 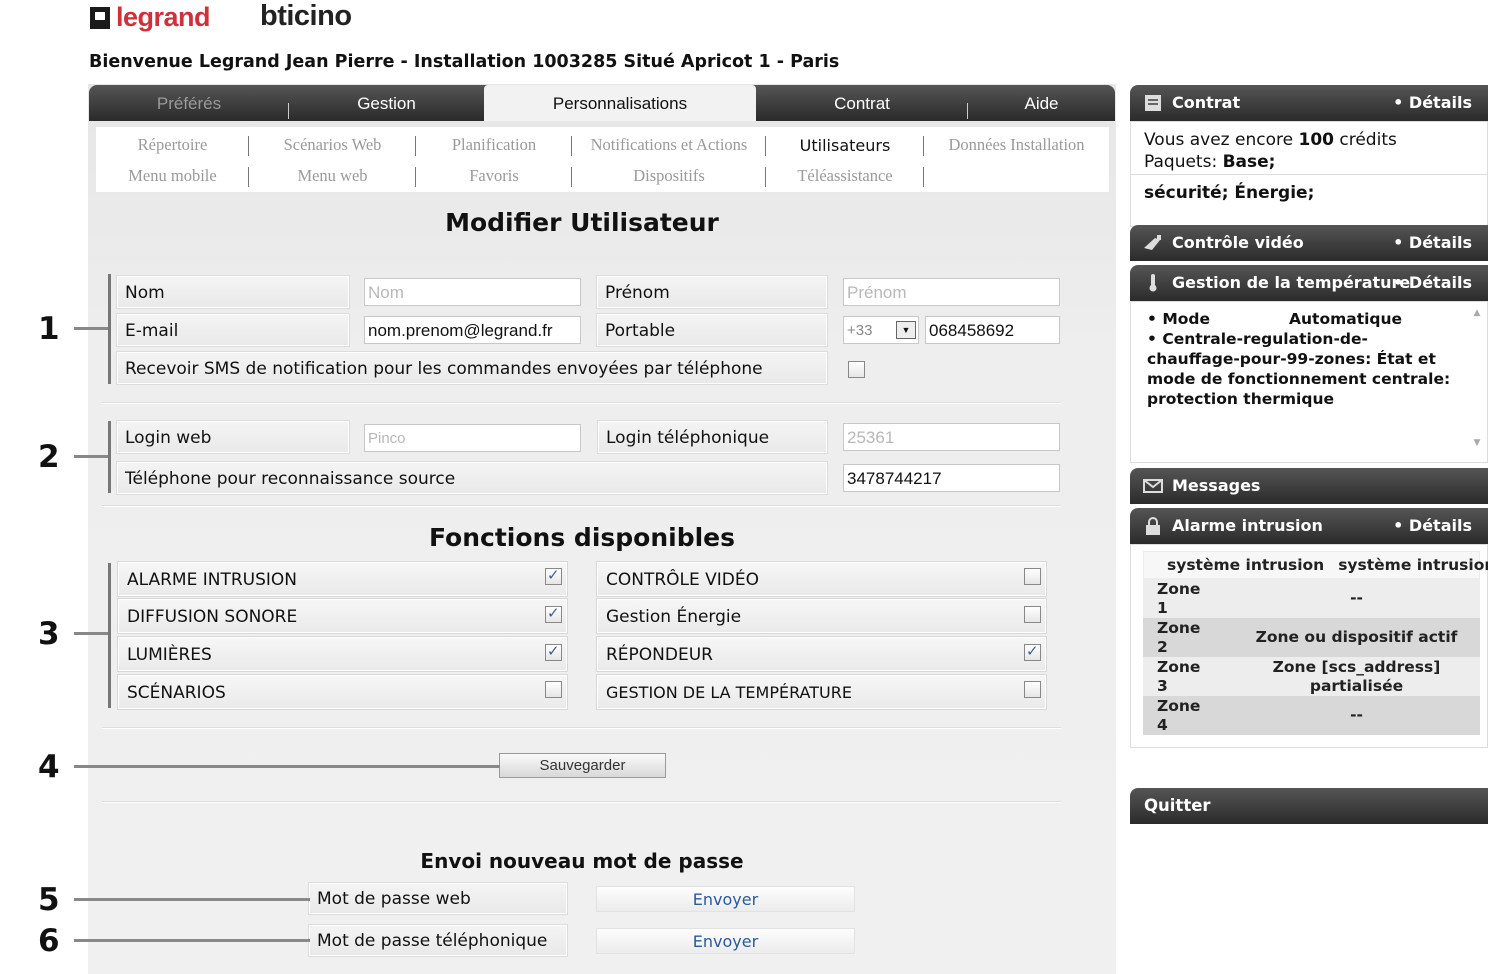 What do you see at coordinates (472, 292) in the screenshot?
I see `nom-input: Nom` at bounding box center [472, 292].